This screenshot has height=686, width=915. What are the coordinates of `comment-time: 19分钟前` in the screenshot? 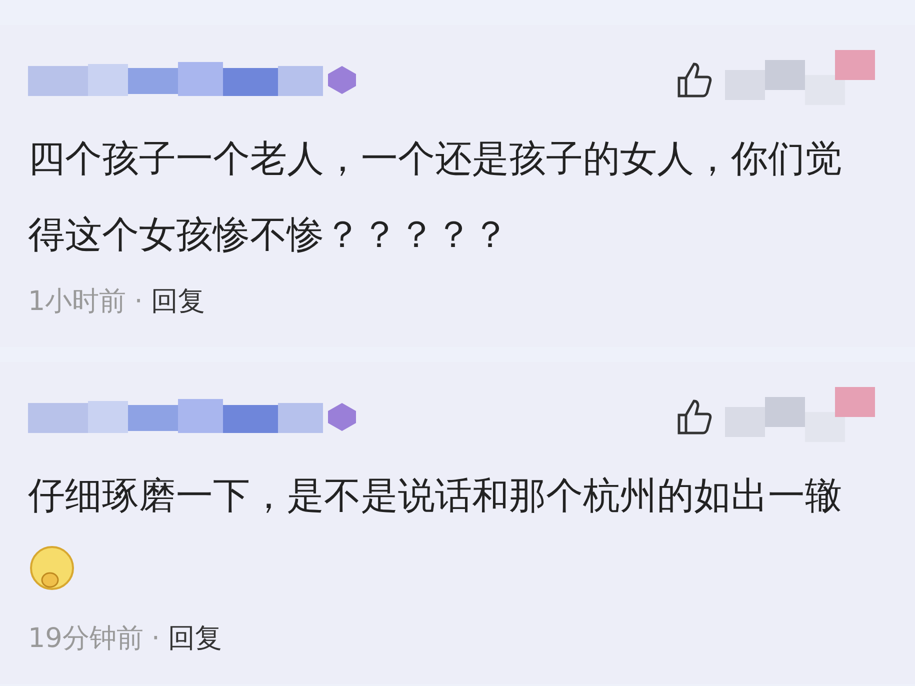 It's located at (86, 639).